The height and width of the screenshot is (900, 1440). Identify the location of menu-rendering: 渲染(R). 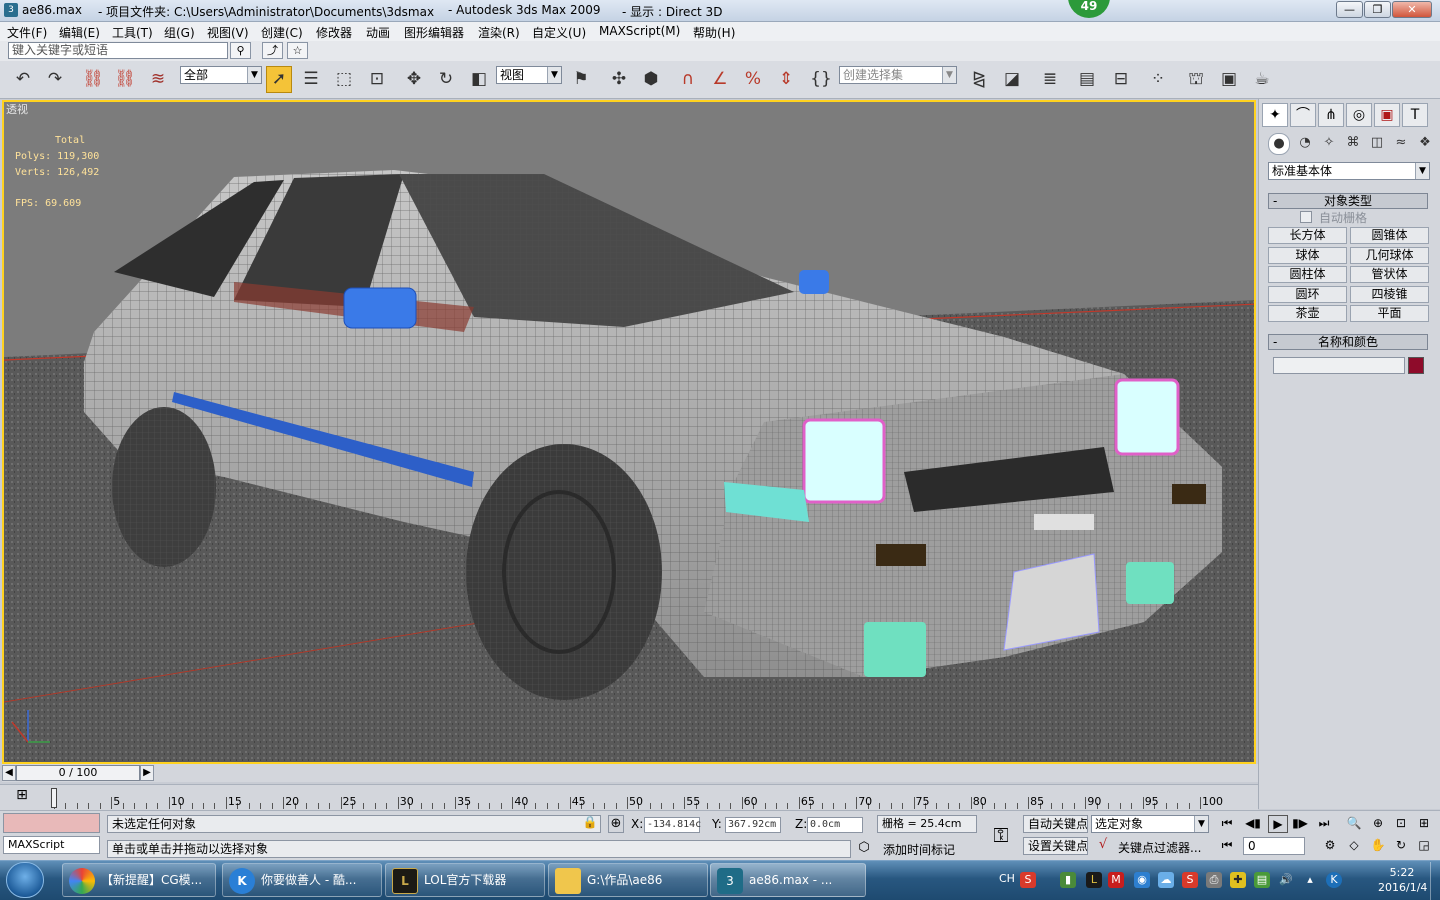
(499, 32).